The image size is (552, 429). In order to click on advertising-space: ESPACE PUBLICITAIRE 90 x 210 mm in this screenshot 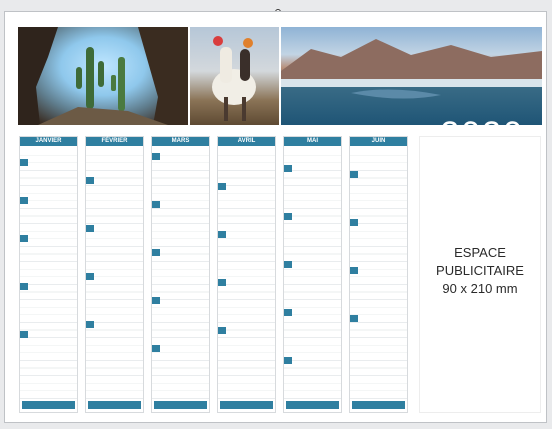, I will do `click(480, 274)`.